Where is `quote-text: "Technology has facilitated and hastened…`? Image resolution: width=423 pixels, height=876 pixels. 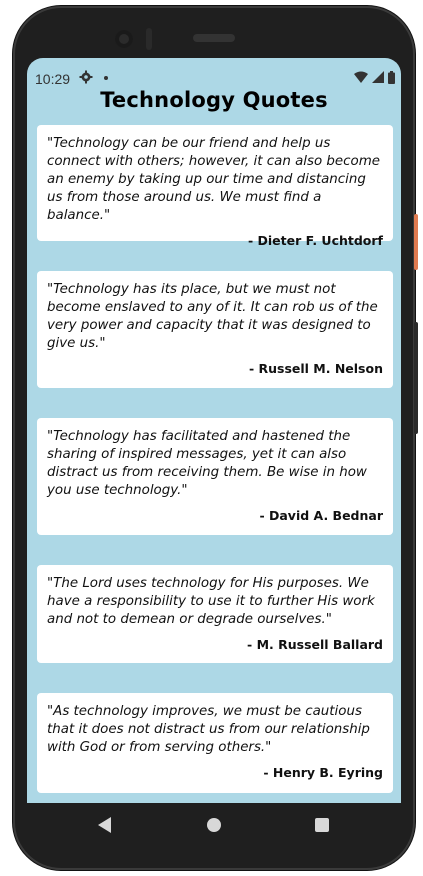 quote-text: "Technology has facilitated and hastened… is located at coordinates (207, 463).